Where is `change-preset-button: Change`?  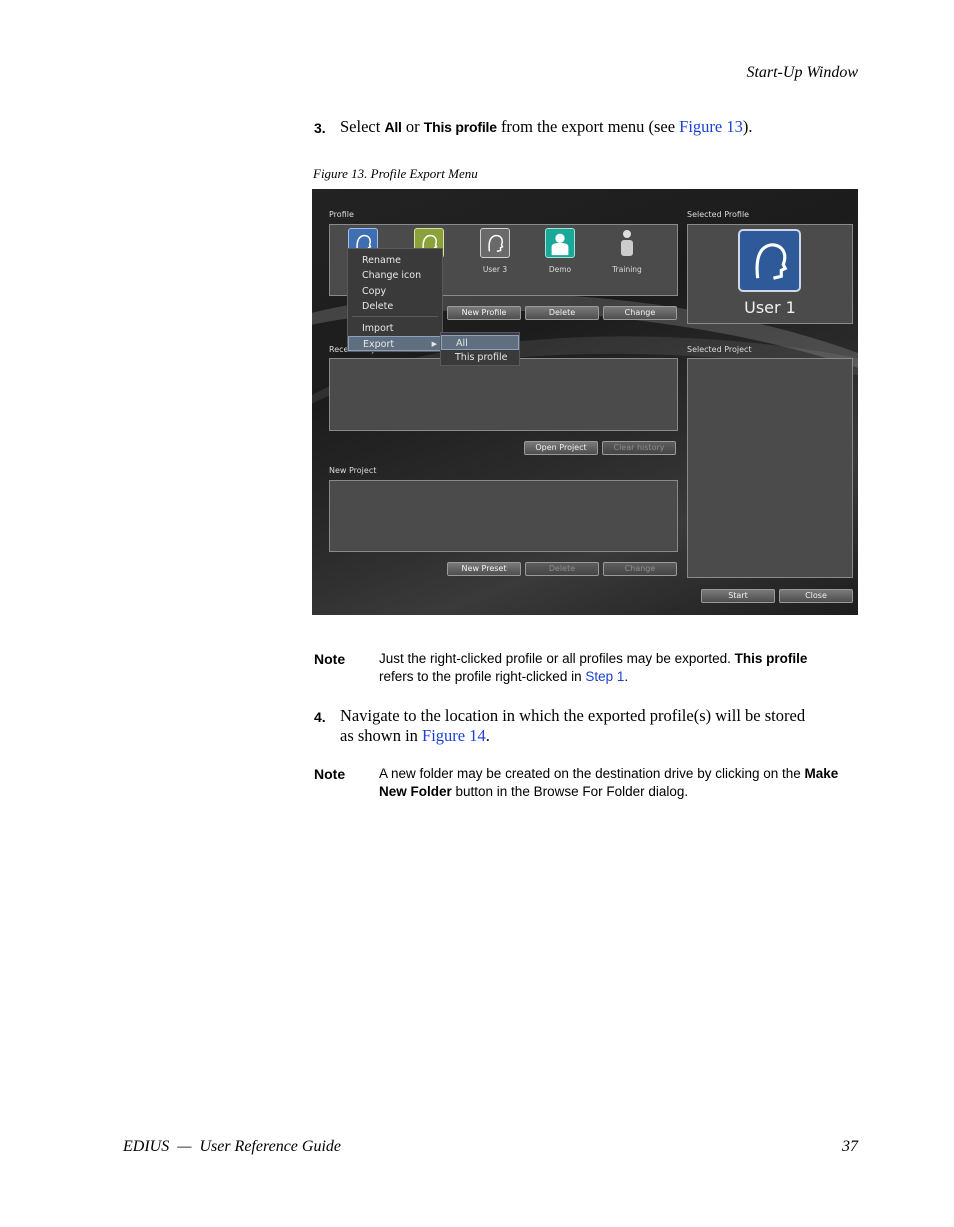 change-preset-button: Change is located at coordinates (640, 569).